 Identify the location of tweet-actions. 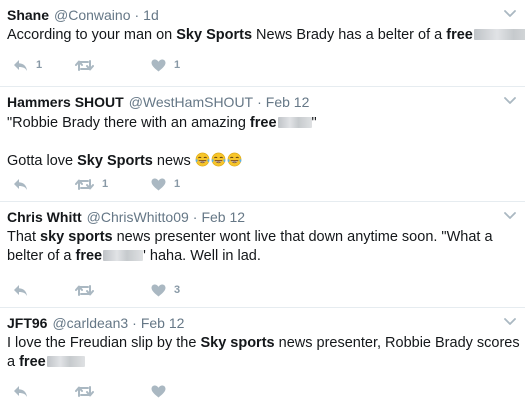
(93, 391).